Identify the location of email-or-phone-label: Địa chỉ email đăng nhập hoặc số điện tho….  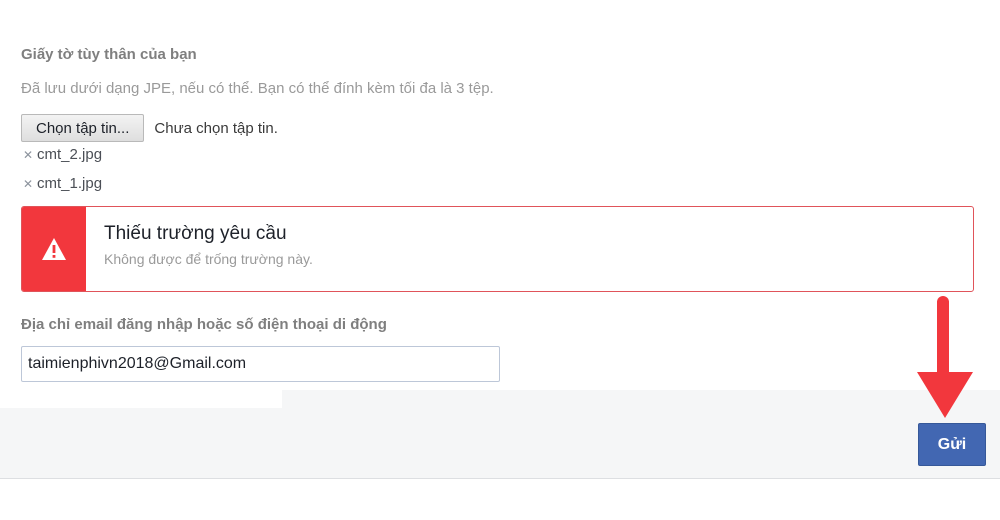
(204, 324).